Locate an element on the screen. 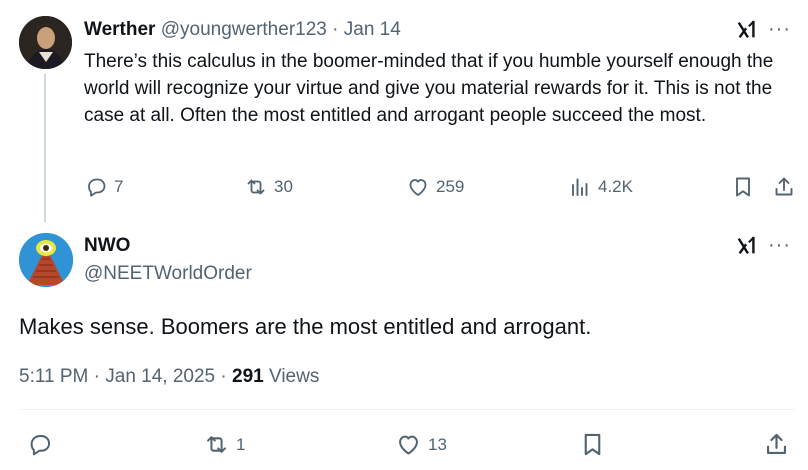  reply-button is located at coordinates (39, 444).